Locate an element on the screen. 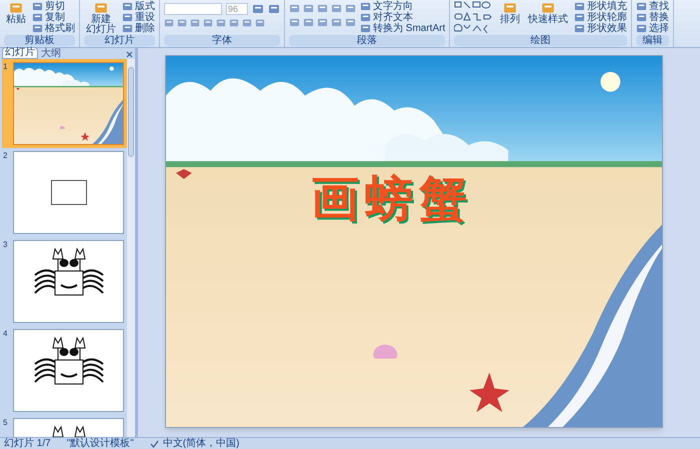 This screenshot has height=449, width=700. ribbon-button: 查找 is located at coordinates (653, 6).